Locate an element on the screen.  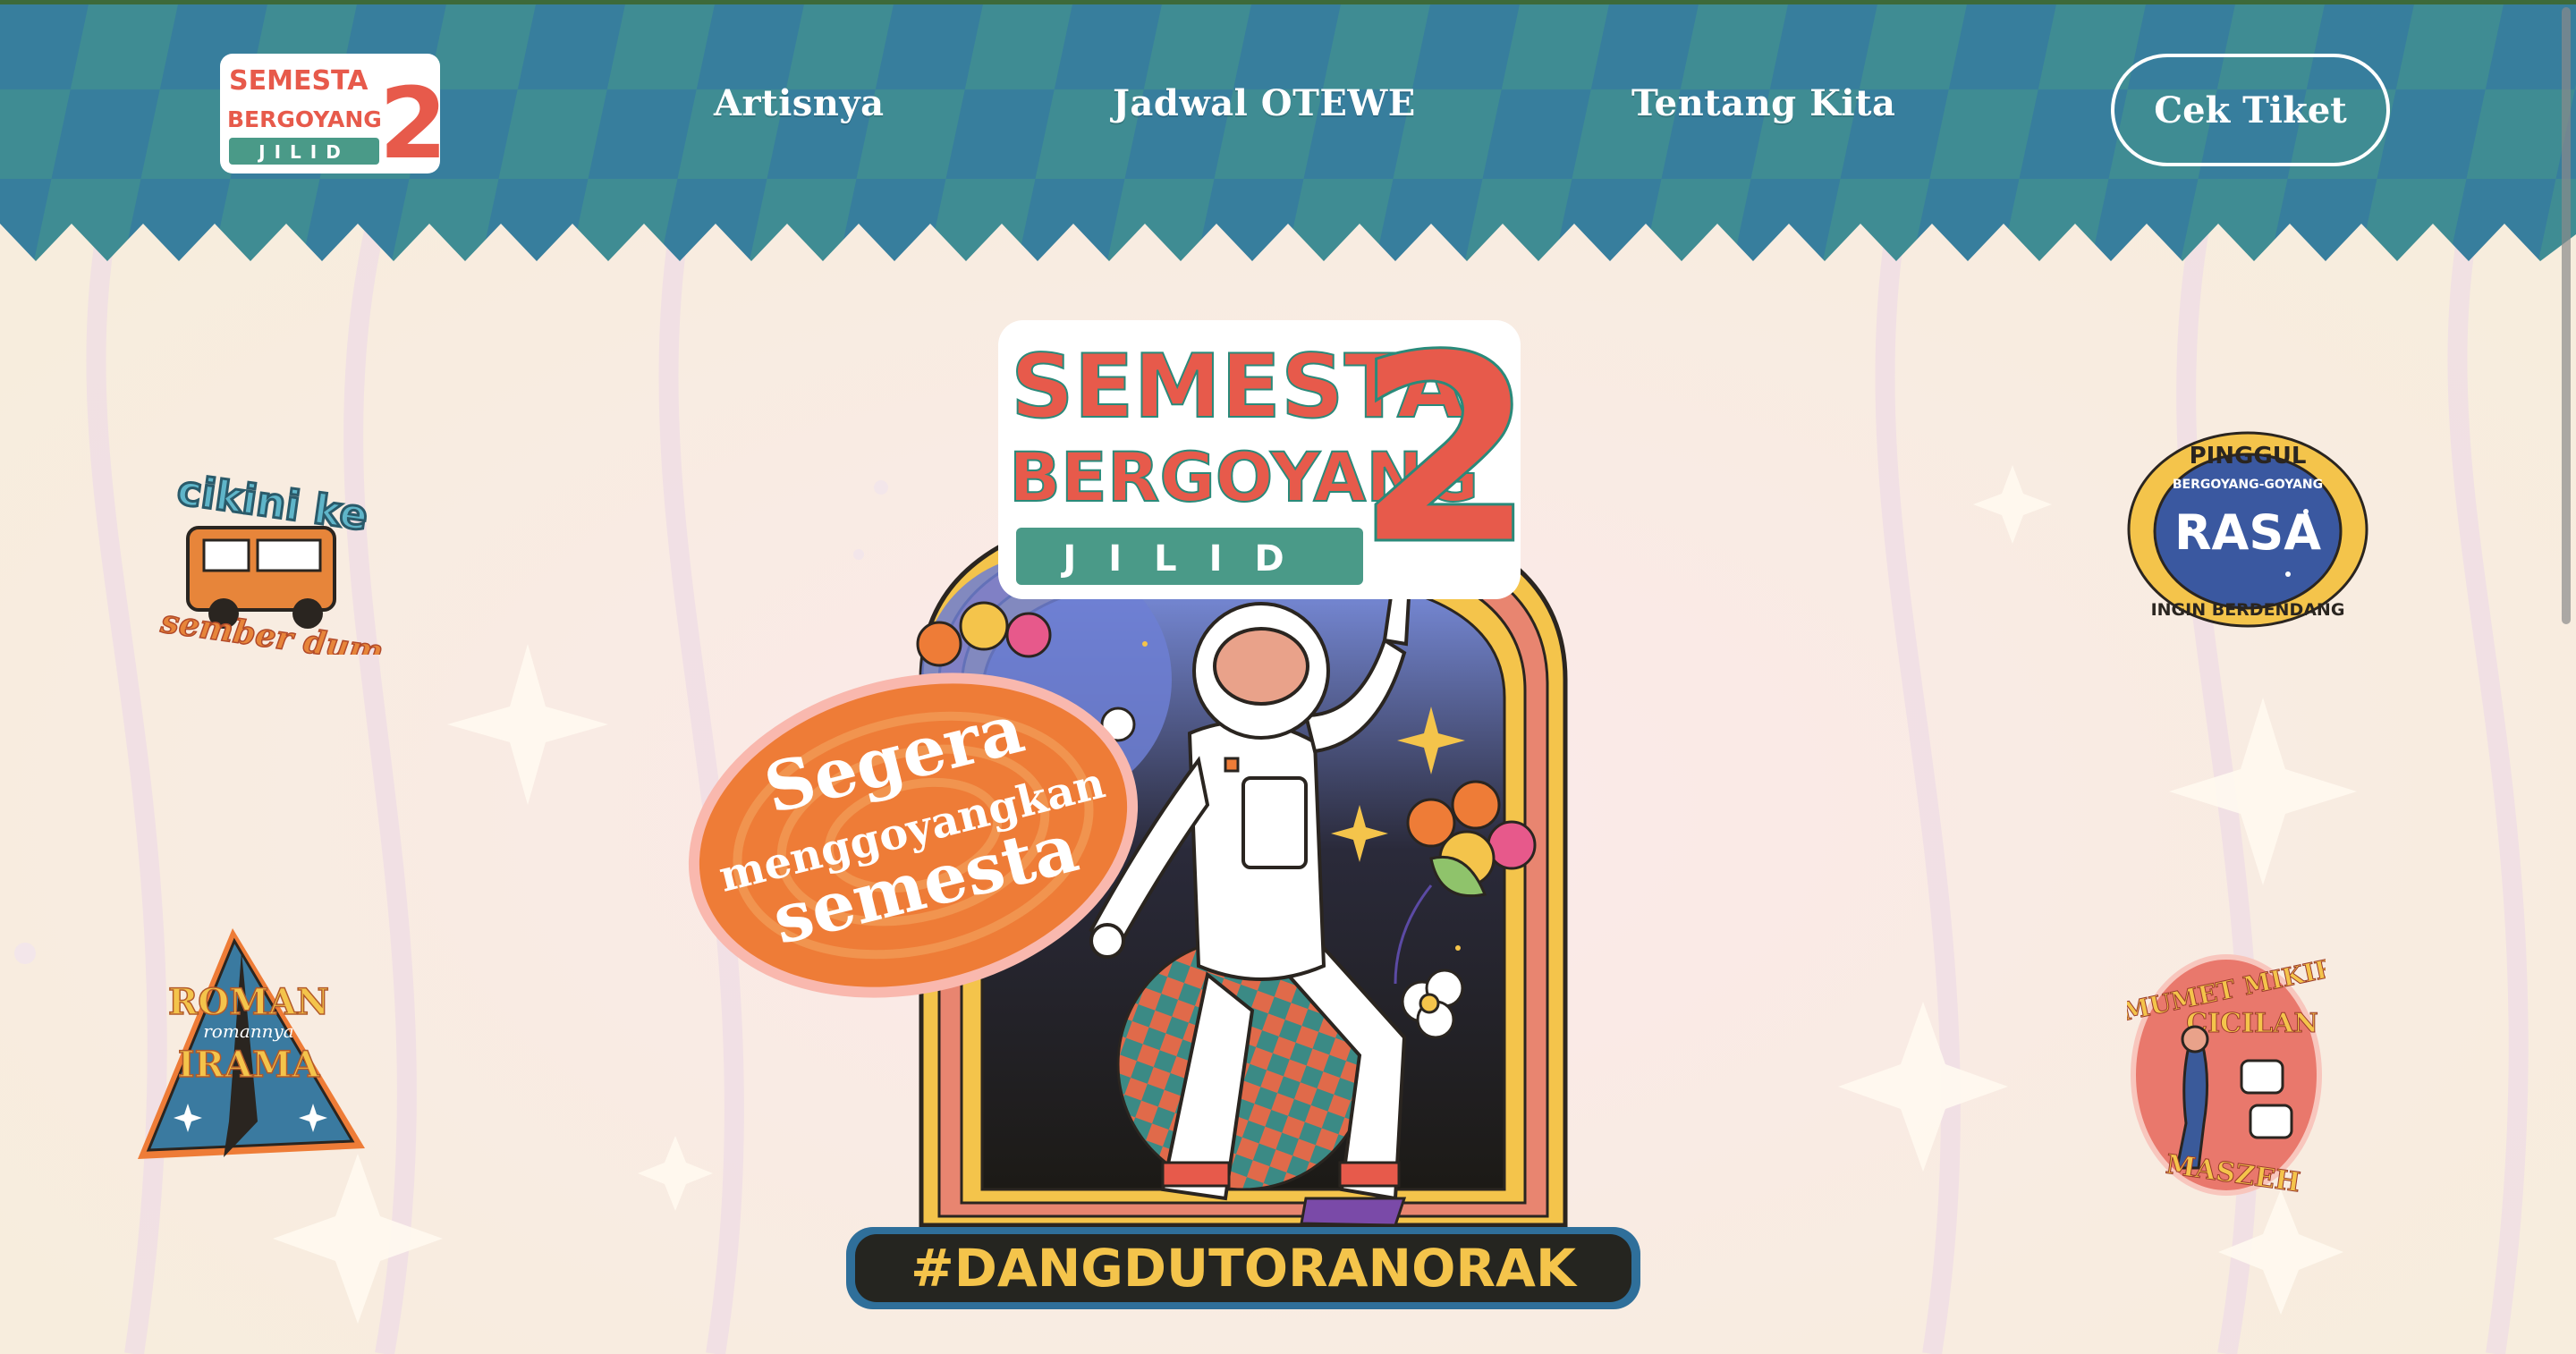
sticker-mumet-maszeh: MUMET MIKIR CICILAN MASZEH is located at coordinates (2229, 1075).